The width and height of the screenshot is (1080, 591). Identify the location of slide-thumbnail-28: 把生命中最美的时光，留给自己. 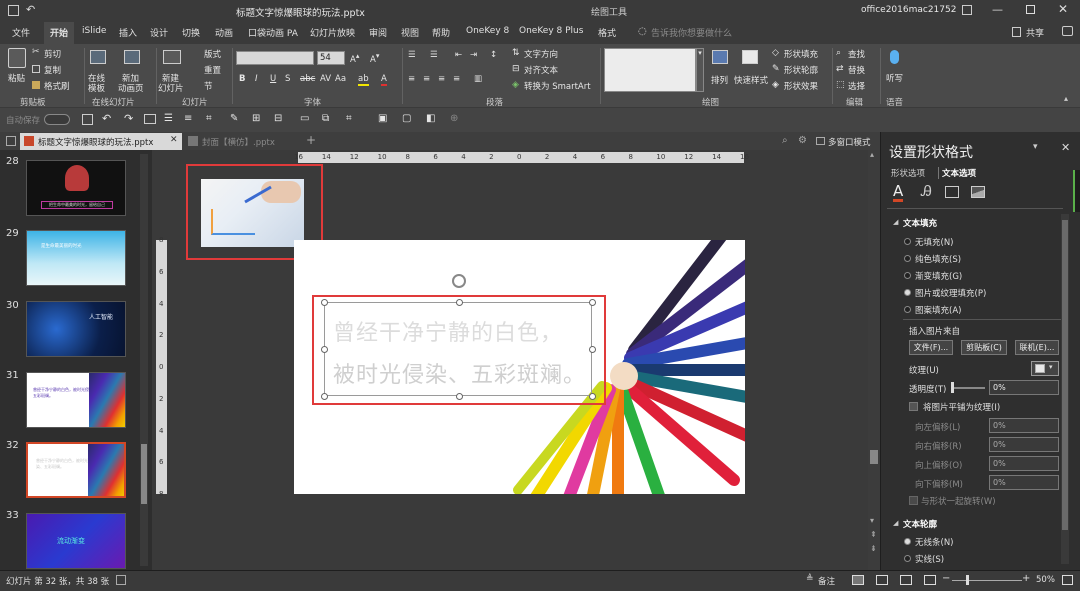
(76, 188).